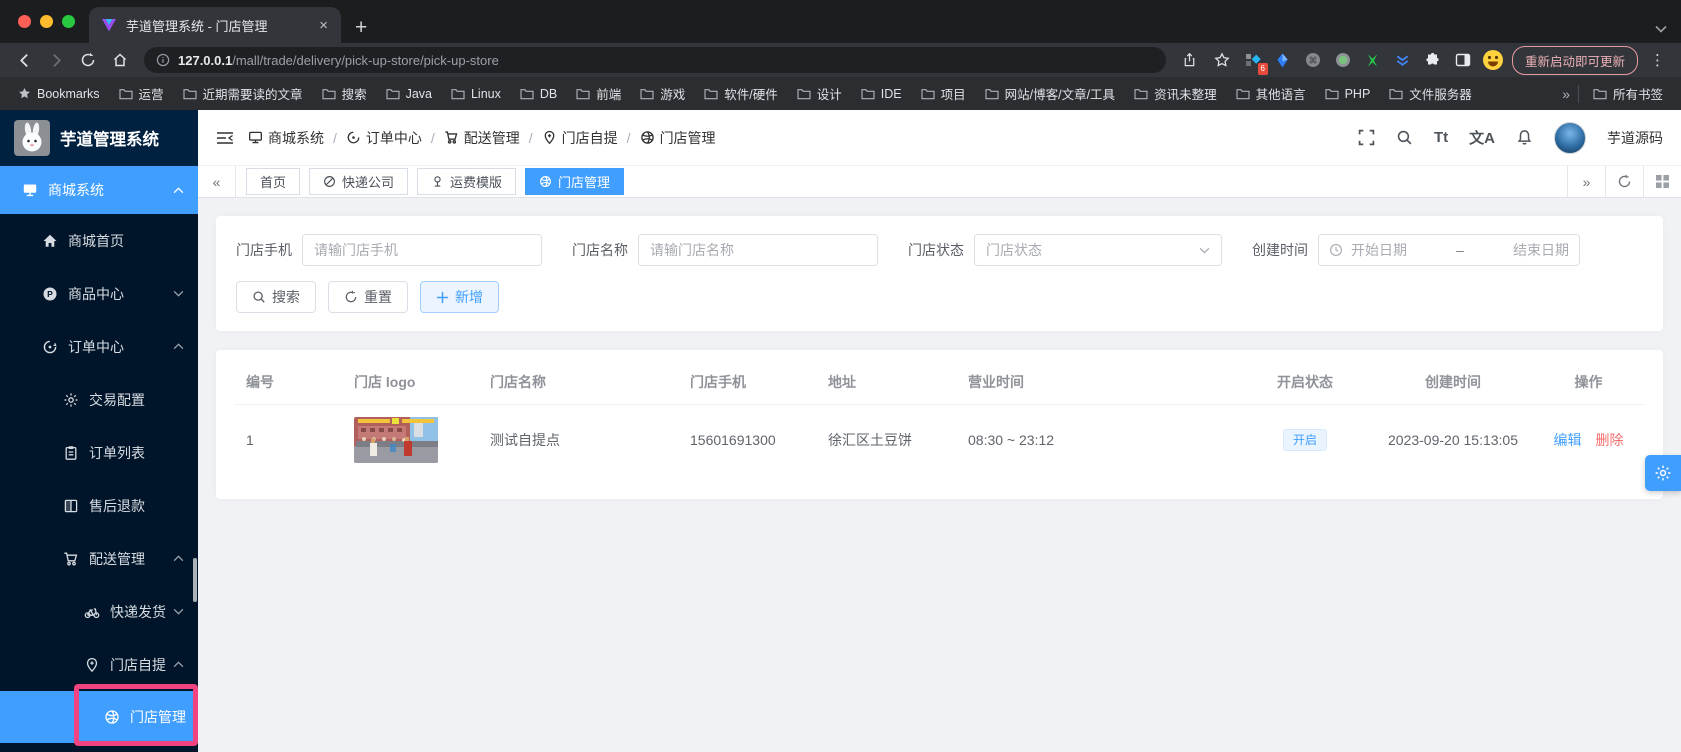  What do you see at coordinates (758, 250) in the screenshot?
I see `store-name-input` at bounding box center [758, 250].